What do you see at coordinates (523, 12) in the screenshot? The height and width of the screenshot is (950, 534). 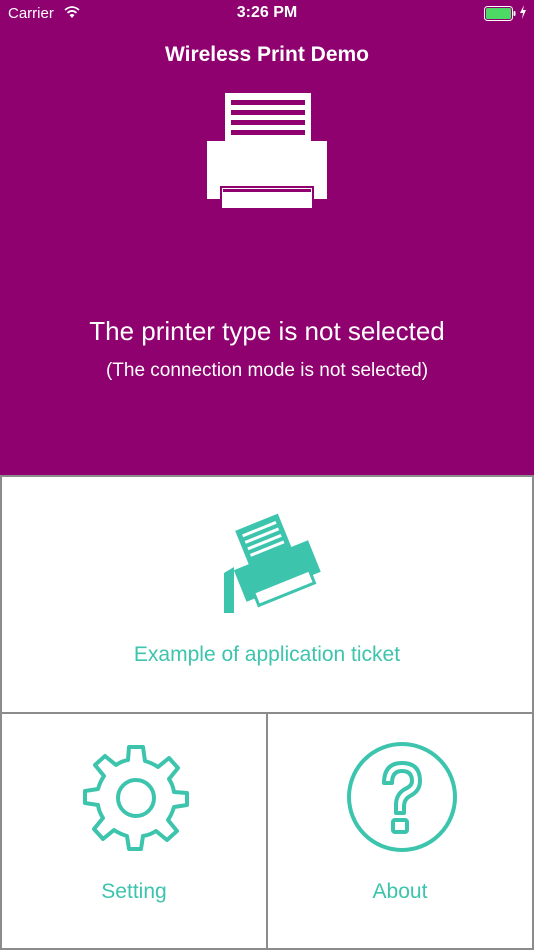 I see `charging-bolt-icon` at bounding box center [523, 12].